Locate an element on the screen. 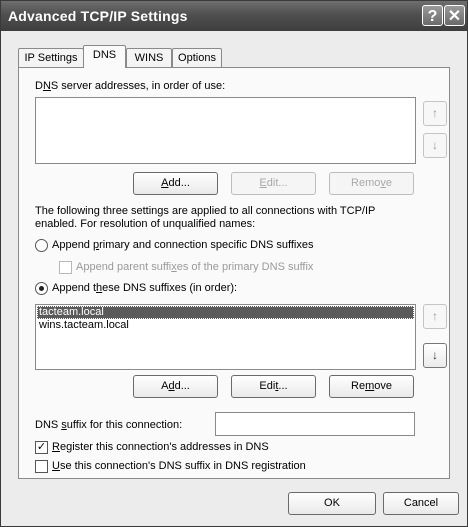  tab-ip-settings: IP Settings is located at coordinates (51, 57).